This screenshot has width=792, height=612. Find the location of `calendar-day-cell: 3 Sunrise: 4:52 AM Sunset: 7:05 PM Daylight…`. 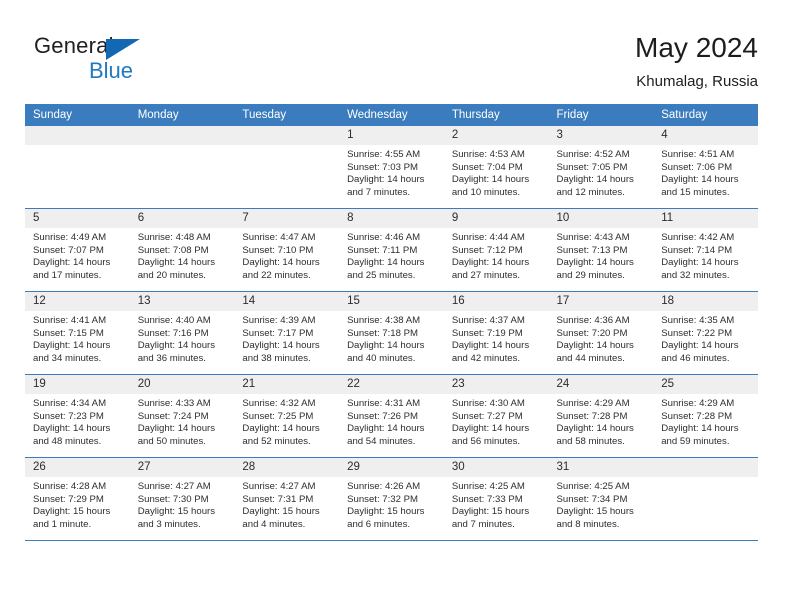

calendar-day-cell: 3 Sunrise: 4:52 AM Sunset: 7:05 PM Daylight… is located at coordinates (601, 167).